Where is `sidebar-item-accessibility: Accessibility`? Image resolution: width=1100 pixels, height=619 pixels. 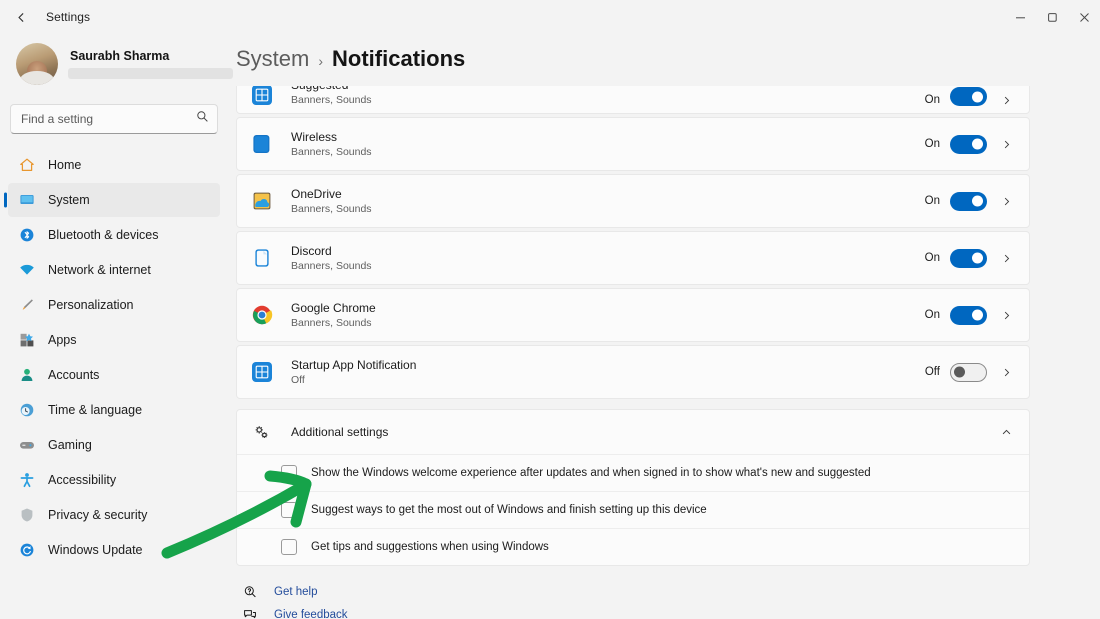
sidebar-item-accessibility: Accessibility is located at coordinates (114, 480).